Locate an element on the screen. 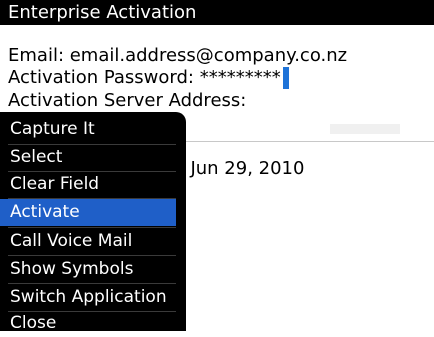 The height and width of the screenshot is (337, 434). menu-item-label: Activate is located at coordinates (45, 212).